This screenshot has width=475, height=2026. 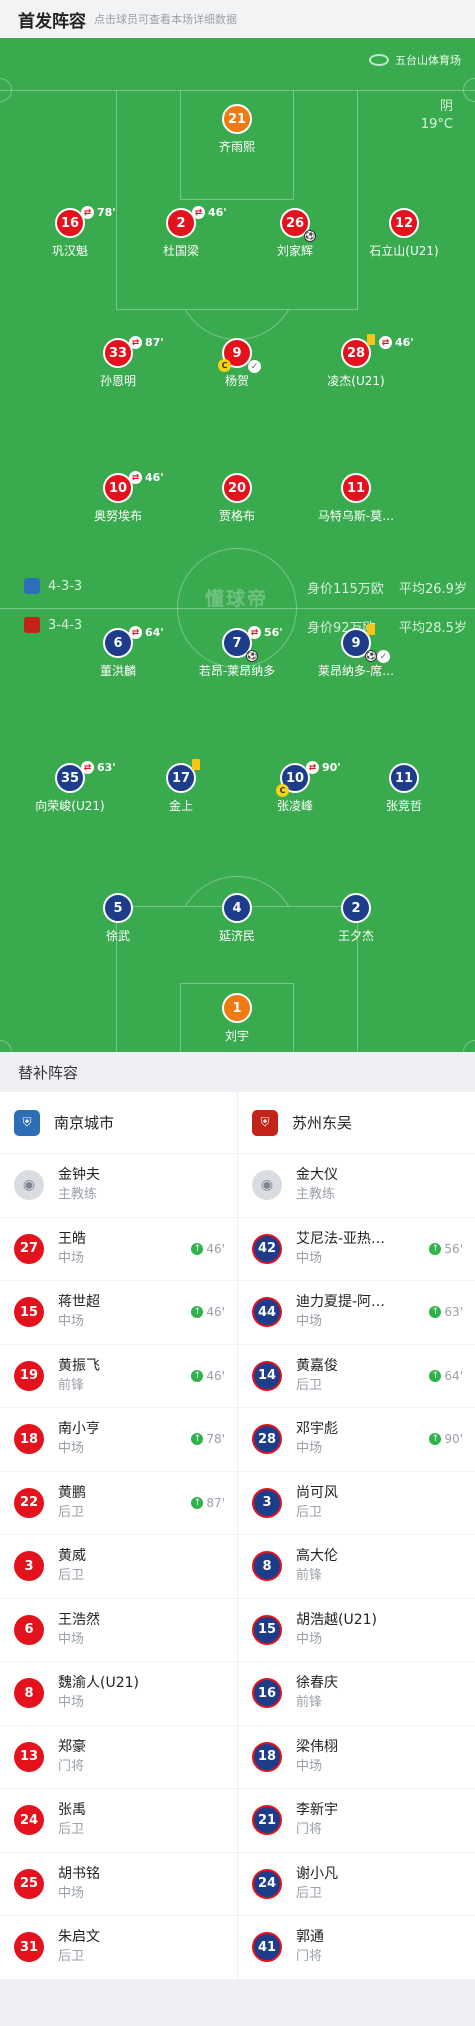 I want to click on home-bench-player: 22 黄鹏 后卫 ↑ 87', so click(x=118, y=1503).